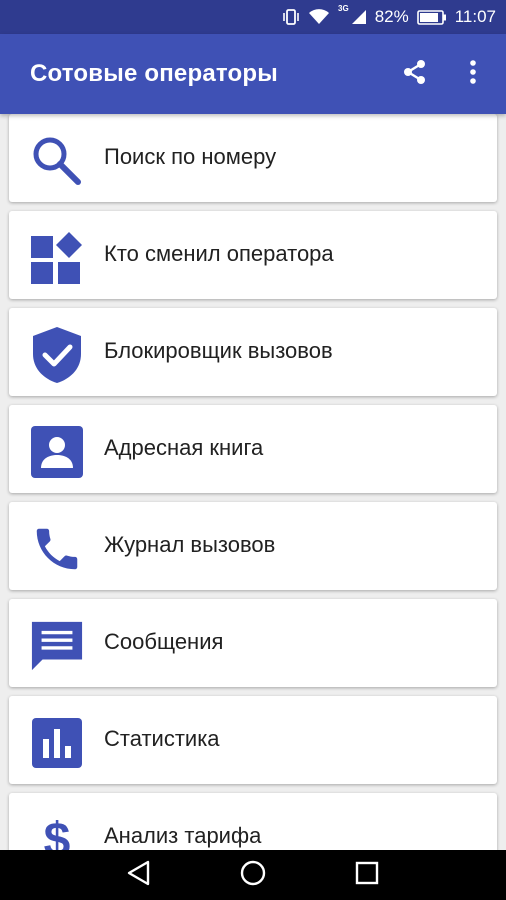  Describe the element at coordinates (253, 740) in the screenshot. I see `menu-item-statistics: Статистика` at that location.